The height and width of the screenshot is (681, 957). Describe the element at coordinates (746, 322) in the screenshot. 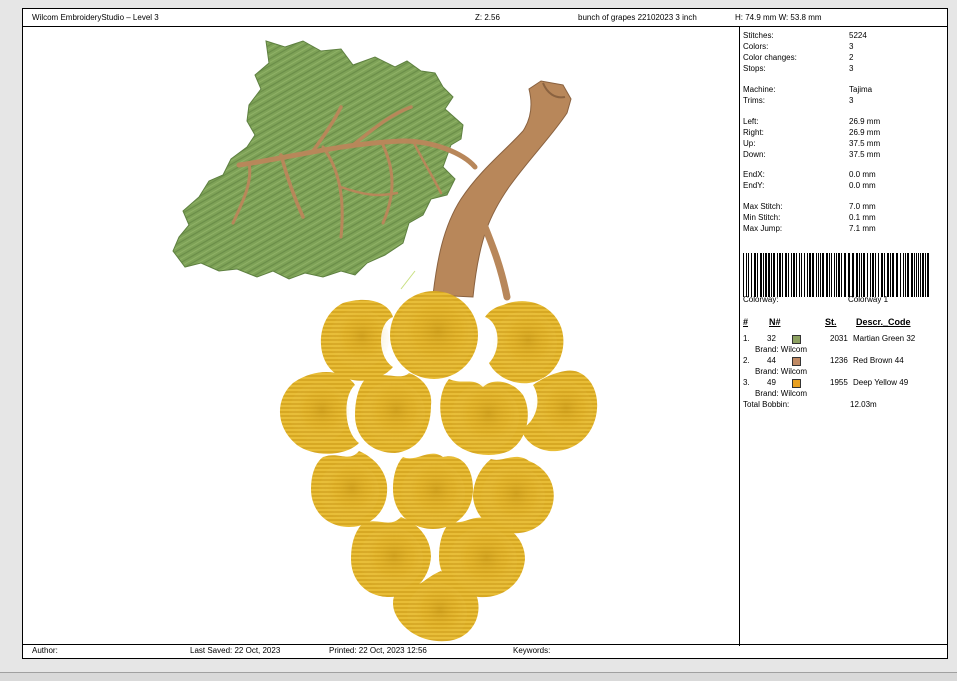

I see `col-header-index: #` at that location.